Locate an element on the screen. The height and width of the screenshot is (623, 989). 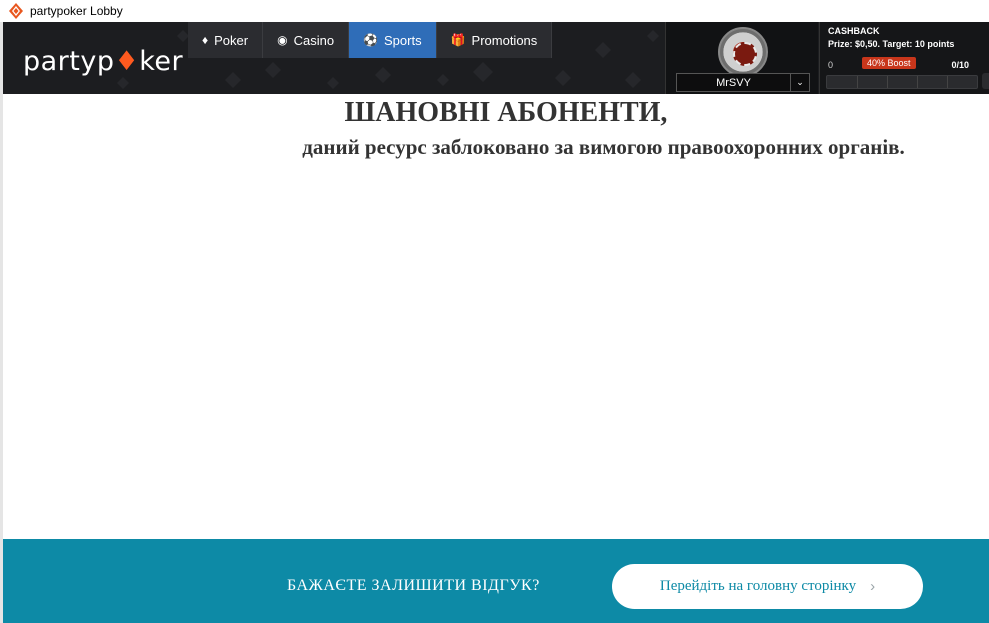
cashback-scroll-handle is located at coordinates (985, 81).